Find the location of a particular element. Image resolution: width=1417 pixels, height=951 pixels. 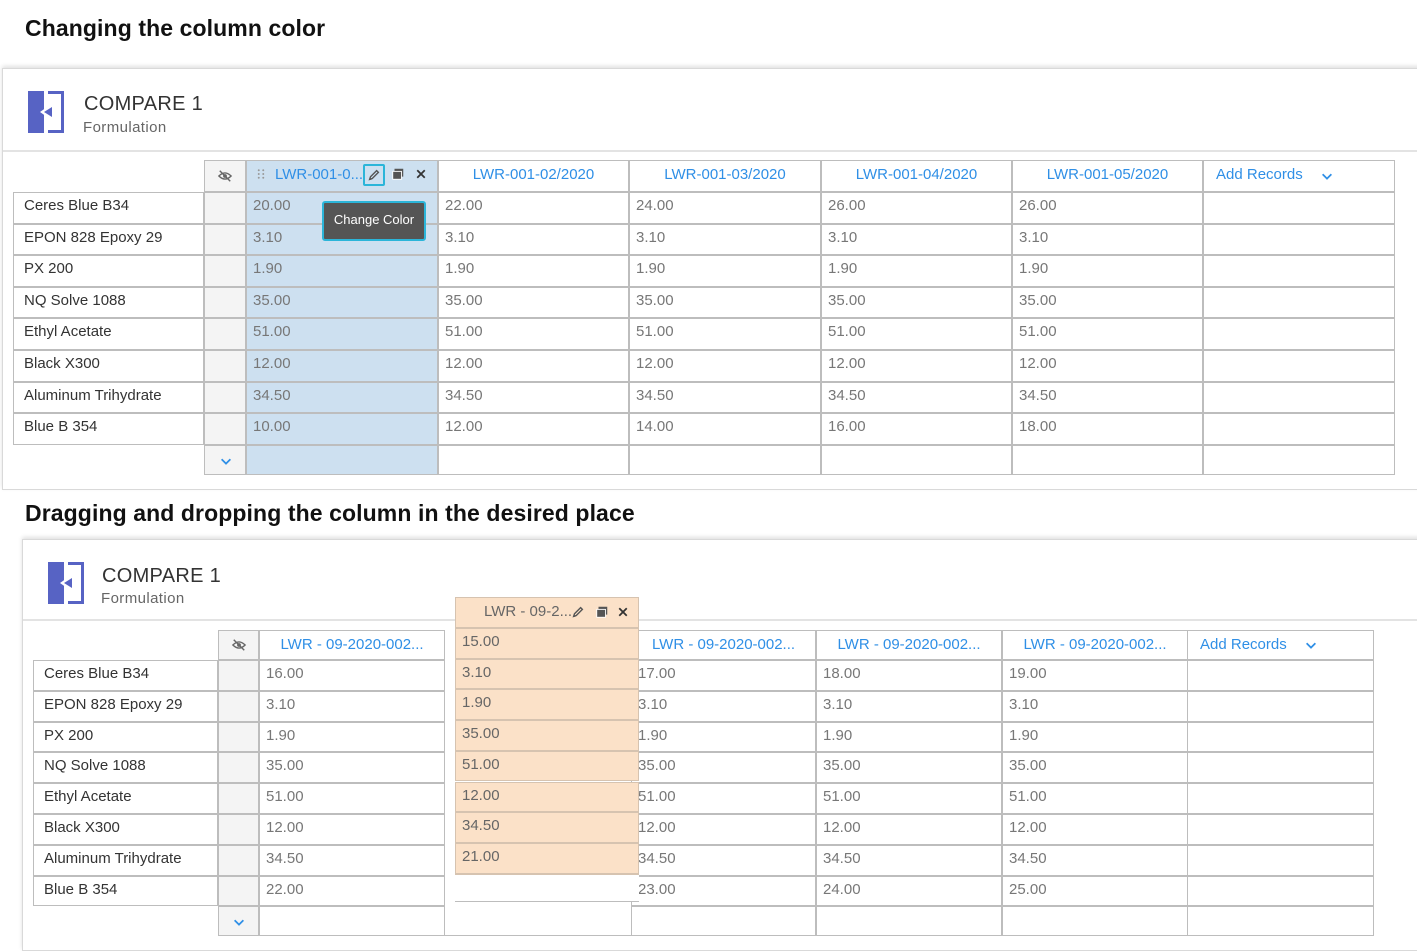

change-color-button is located at coordinates (374, 175).